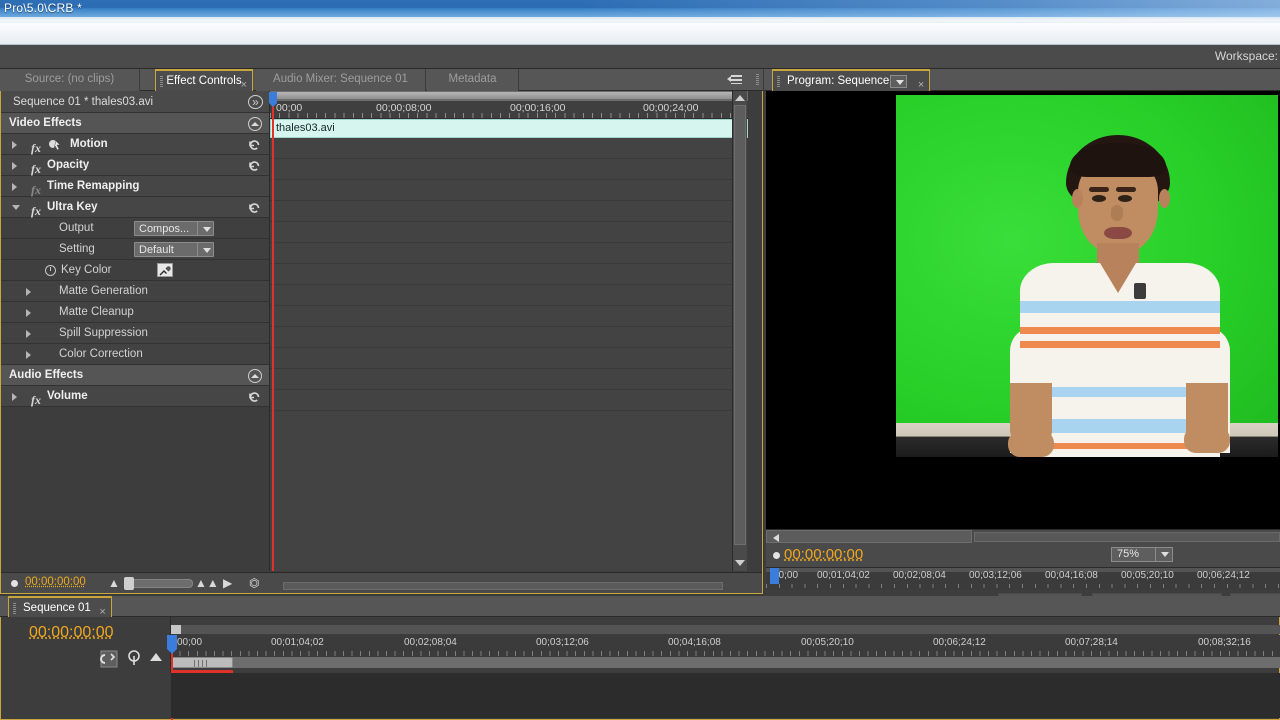 This screenshot has height=720, width=1280. I want to click on snap-icon, so click(109, 659).